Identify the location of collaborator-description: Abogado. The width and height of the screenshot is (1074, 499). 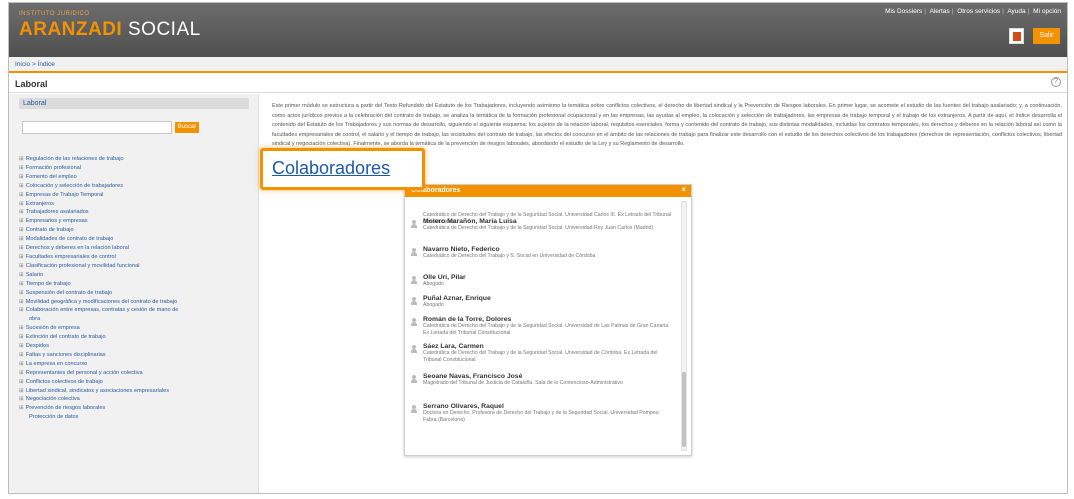
(433, 284).